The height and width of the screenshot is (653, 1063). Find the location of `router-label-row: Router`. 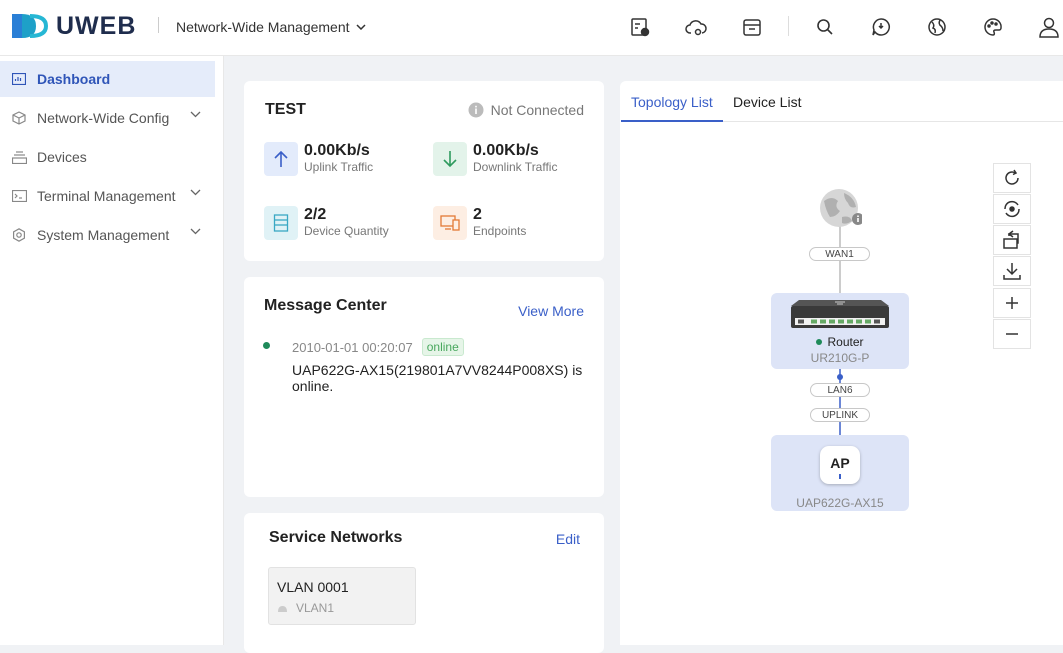

router-label-row: Router is located at coordinates (840, 342).